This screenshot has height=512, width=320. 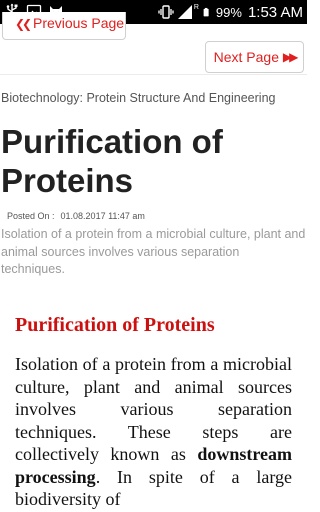 What do you see at coordinates (166, 12) in the screenshot?
I see `vibrate-icon` at bounding box center [166, 12].